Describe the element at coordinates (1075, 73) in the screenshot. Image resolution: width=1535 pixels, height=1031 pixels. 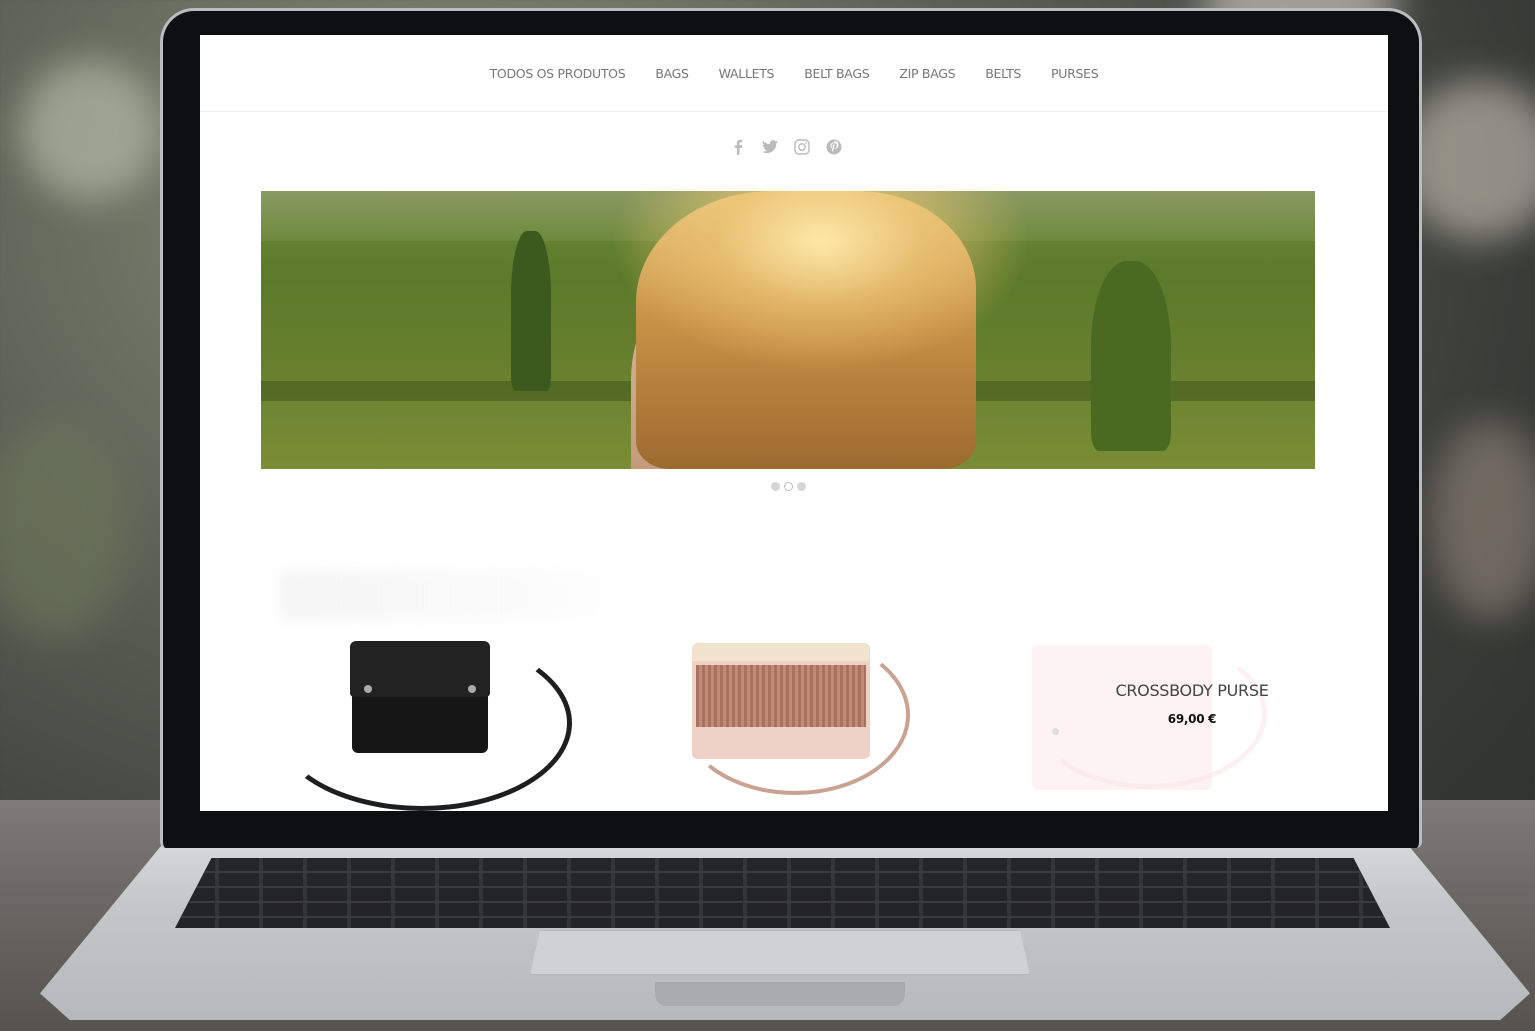
I see `nav-item-purses: PURSES` at that location.